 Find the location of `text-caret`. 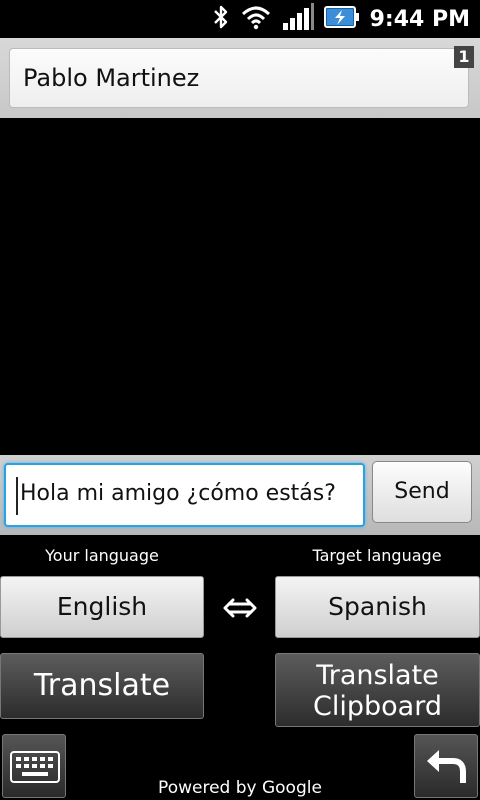

text-caret is located at coordinates (17, 496).